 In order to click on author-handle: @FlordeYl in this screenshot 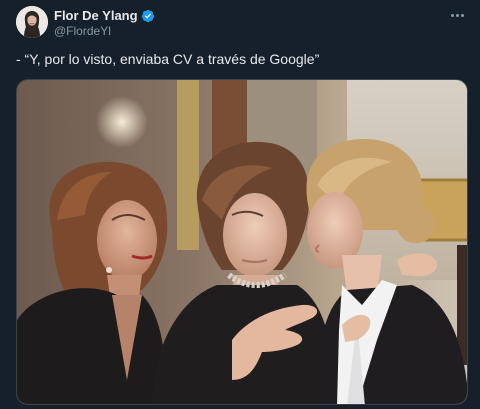, I will do `click(82, 31)`.